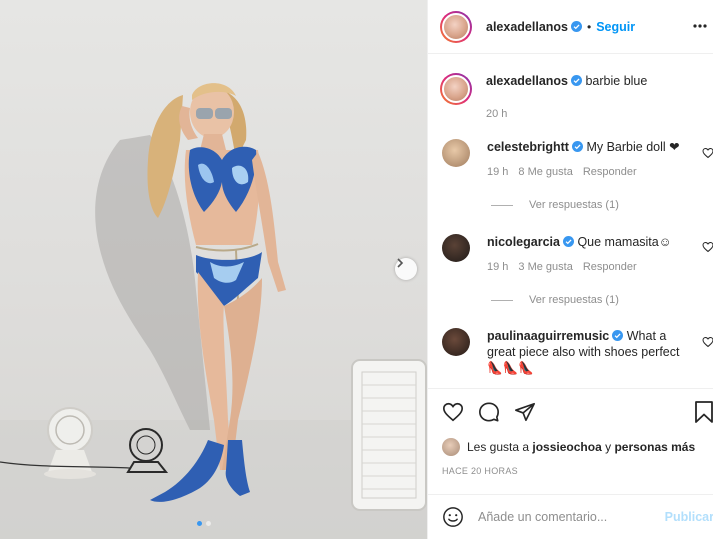 Image resolution: width=713 pixels, height=539 pixels. What do you see at coordinates (456, 26) in the screenshot?
I see `author-avatar` at bounding box center [456, 26].